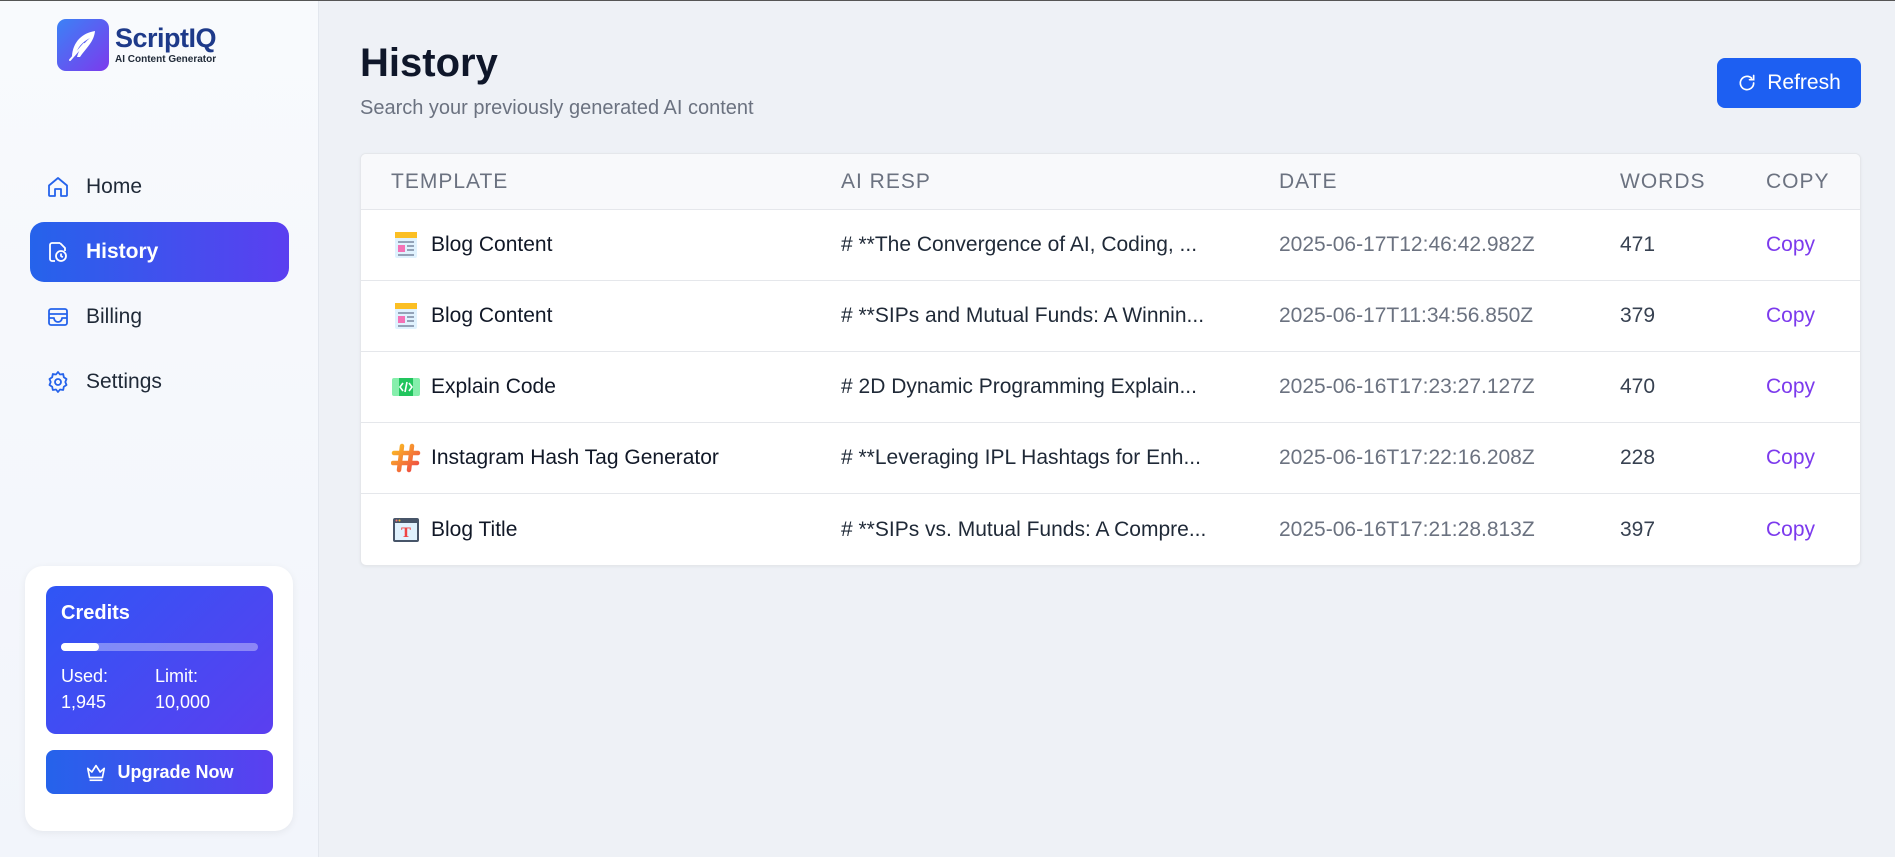 The image size is (1895, 857). Describe the element at coordinates (1663, 182) in the screenshot. I see `column-header-words: WORDS` at that location.